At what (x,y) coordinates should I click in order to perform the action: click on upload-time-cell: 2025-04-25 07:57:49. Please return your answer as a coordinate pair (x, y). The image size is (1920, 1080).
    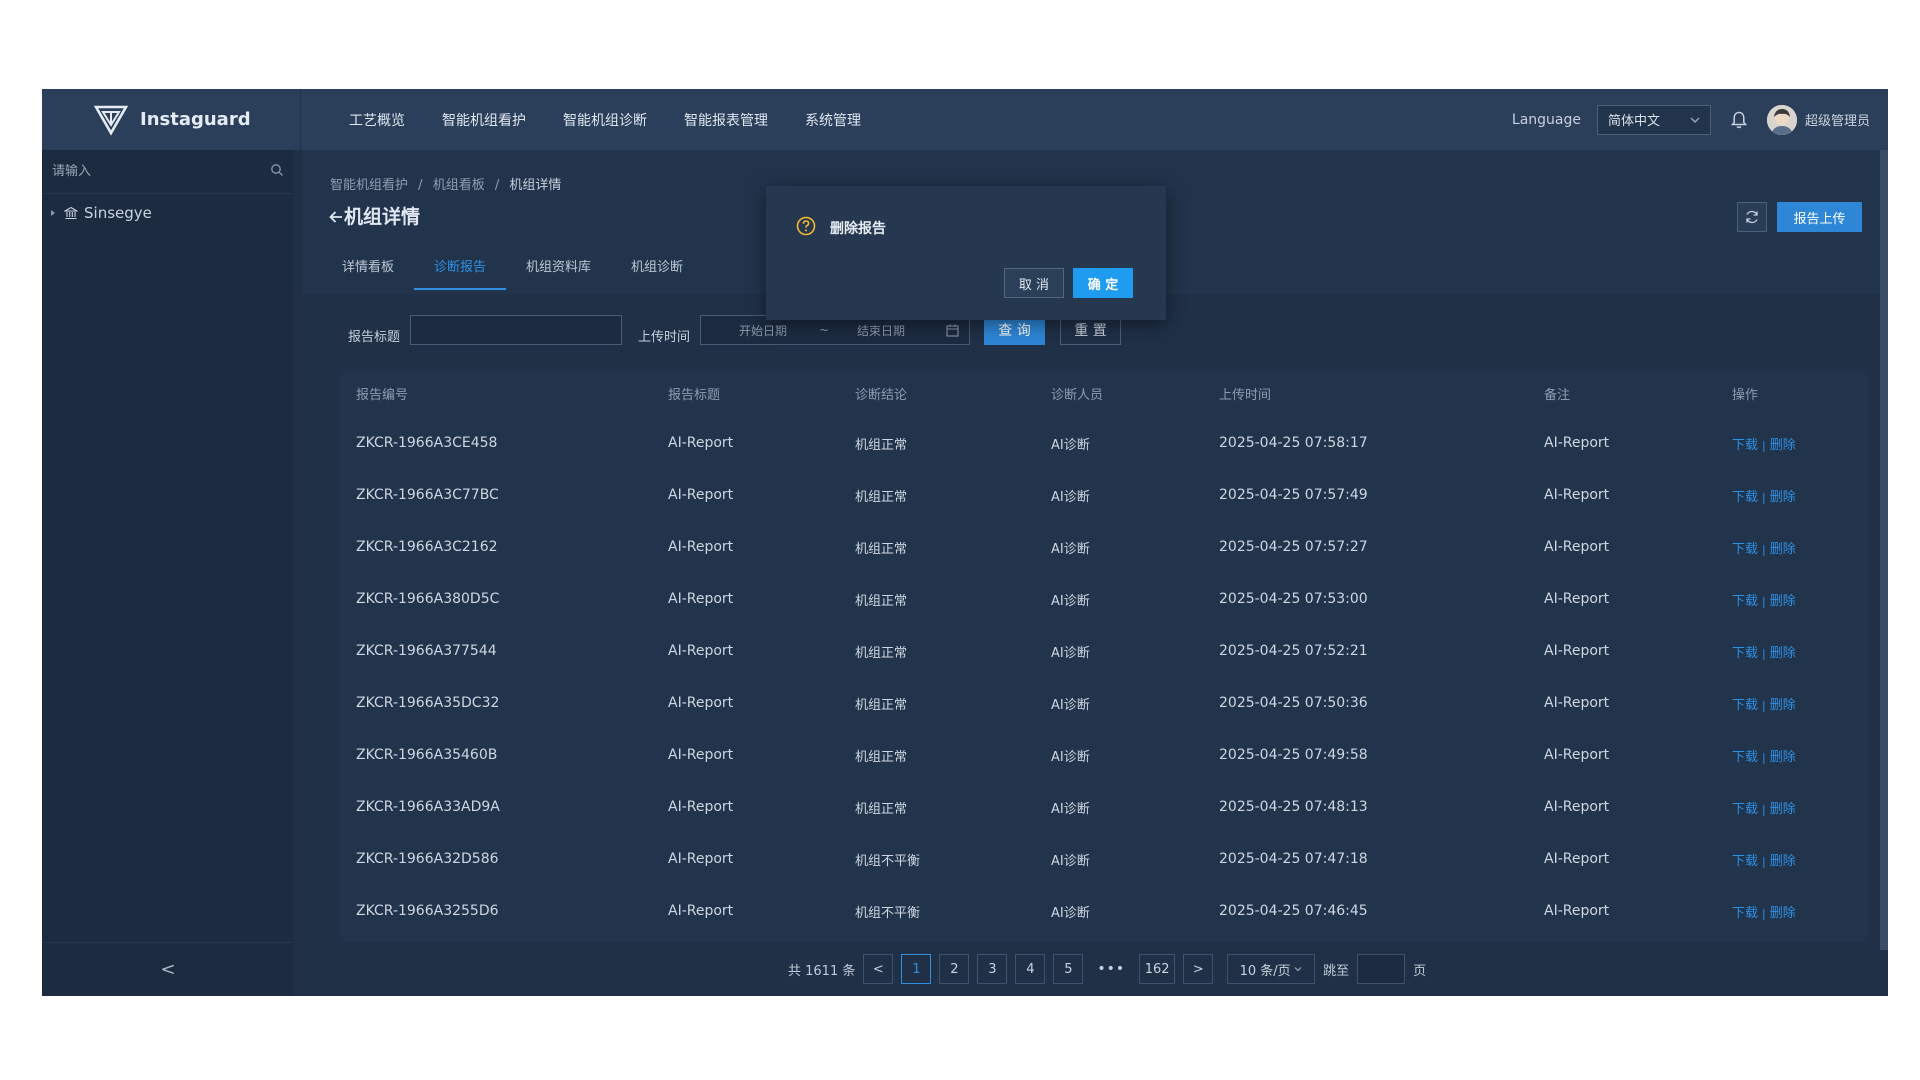
    Looking at the image, I should click on (1293, 495).